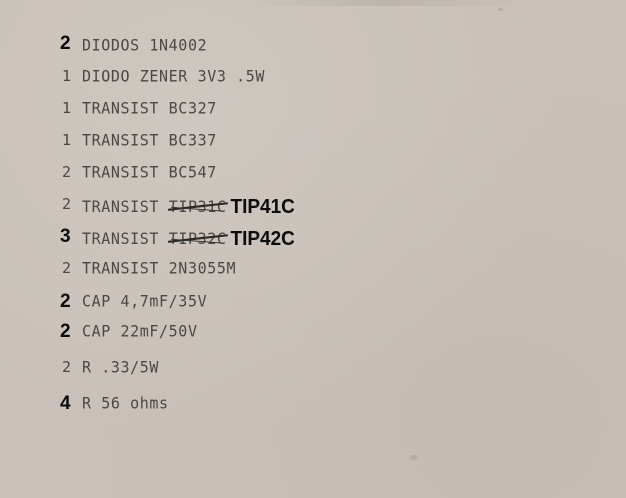 The width and height of the screenshot is (626, 498). I want to click on item-description: TRANSIST TIP31CTIP41C, so click(188, 206).